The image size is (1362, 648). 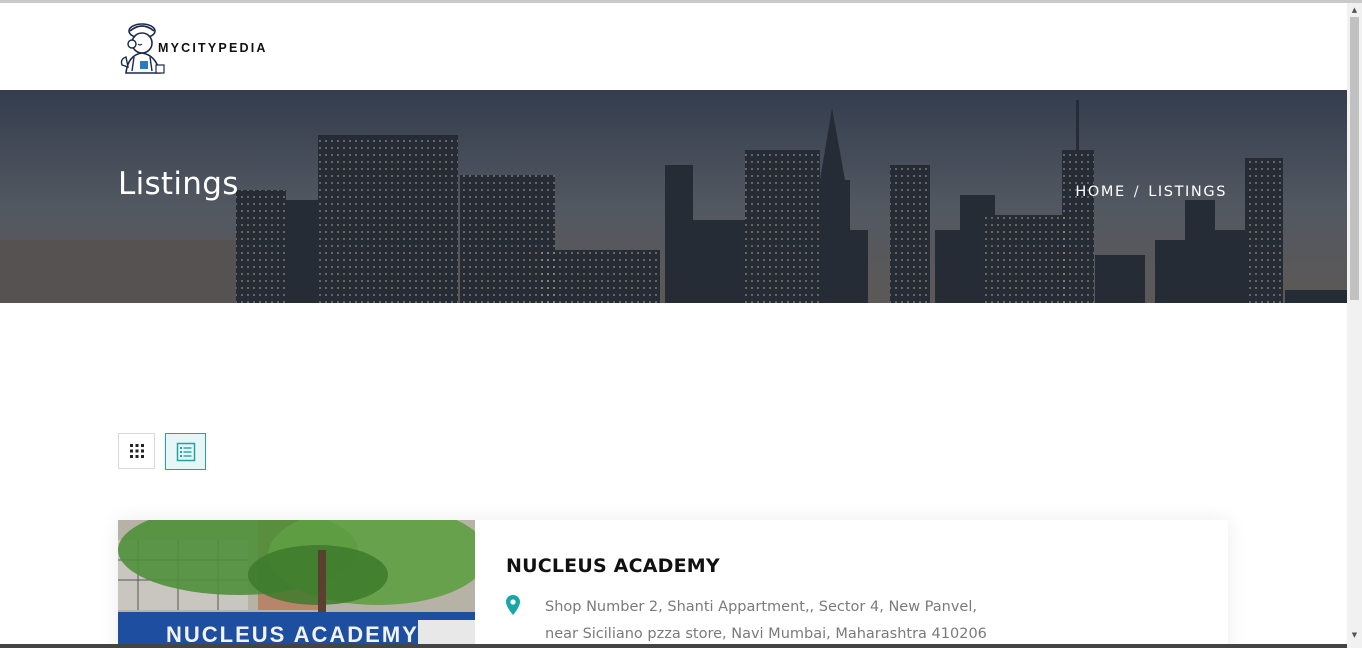 What do you see at coordinates (1354, 325) in the screenshot?
I see `vertical-scrollbar: ▲ ▼` at bounding box center [1354, 325].